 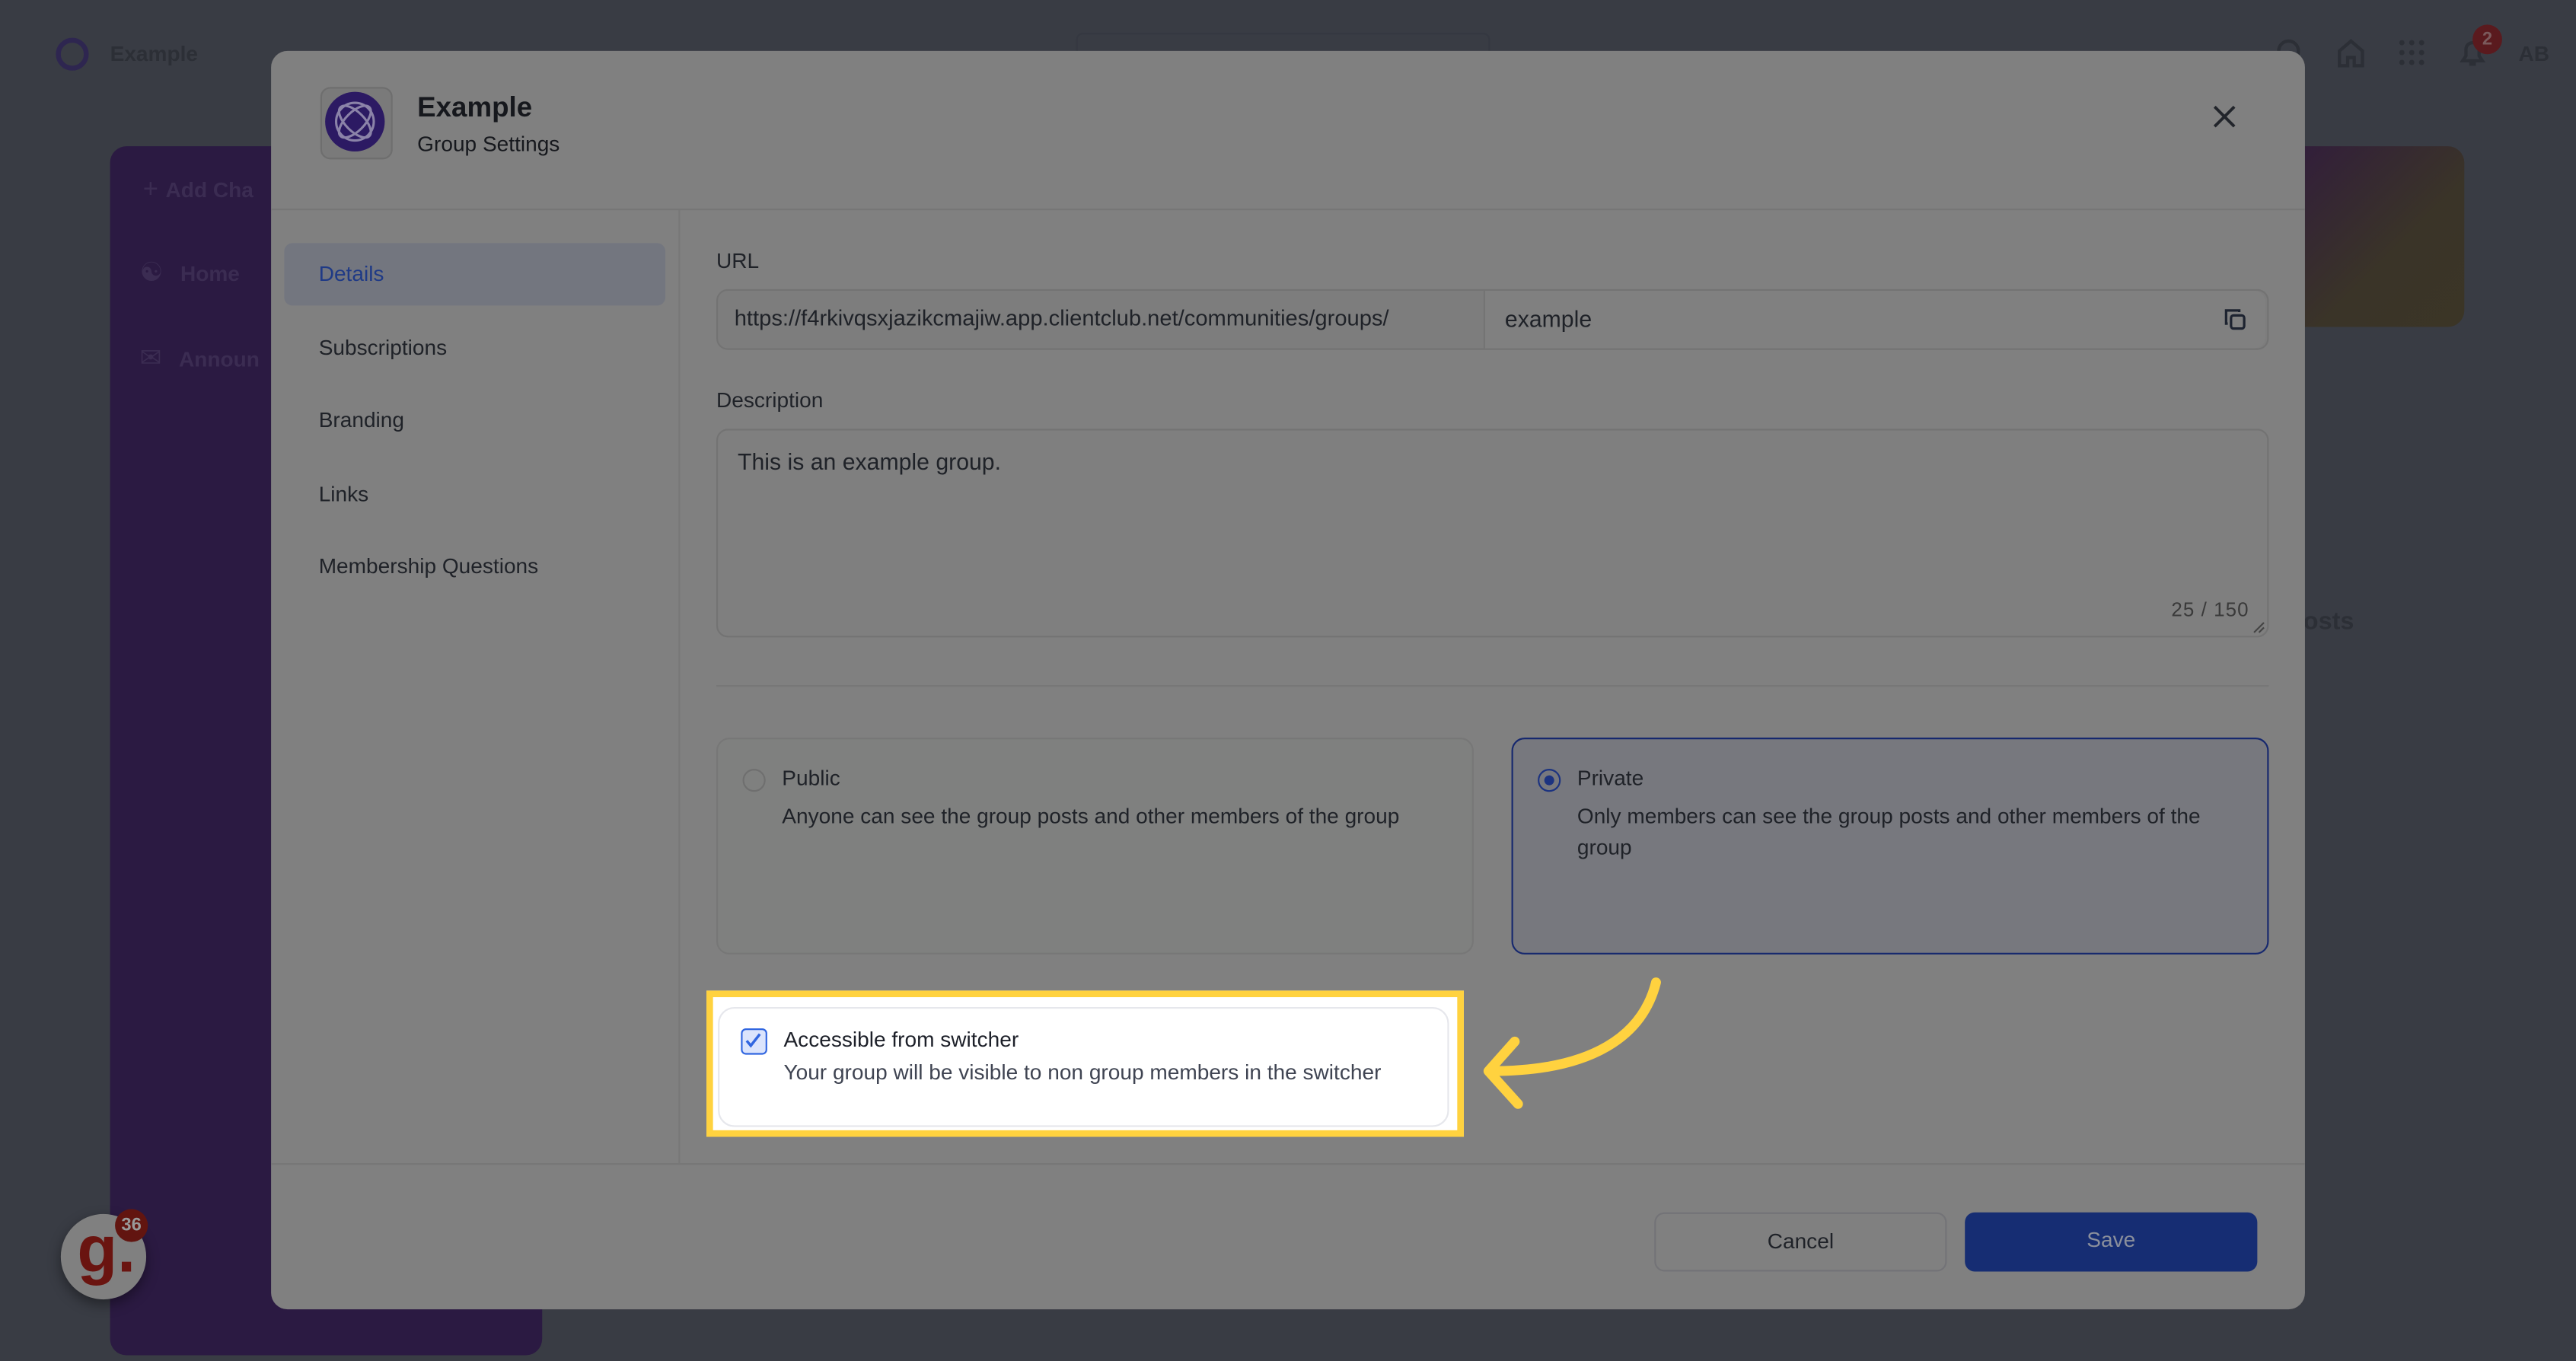 I want to click on nav-subscriptions: Subscriptions, so click(x=474, y=348).